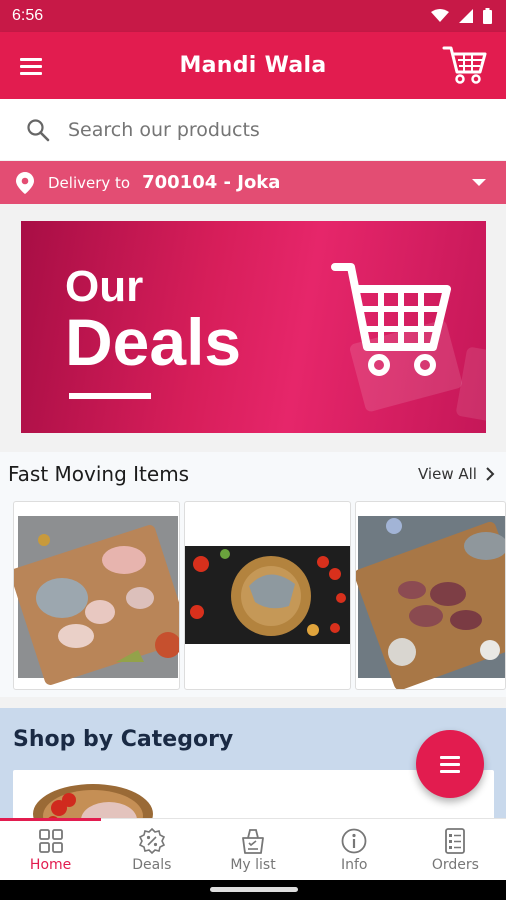  What do you see at coordinates (50, 841) in the screenshot?
I see `grid-icon` at bounding box center [50, 841].